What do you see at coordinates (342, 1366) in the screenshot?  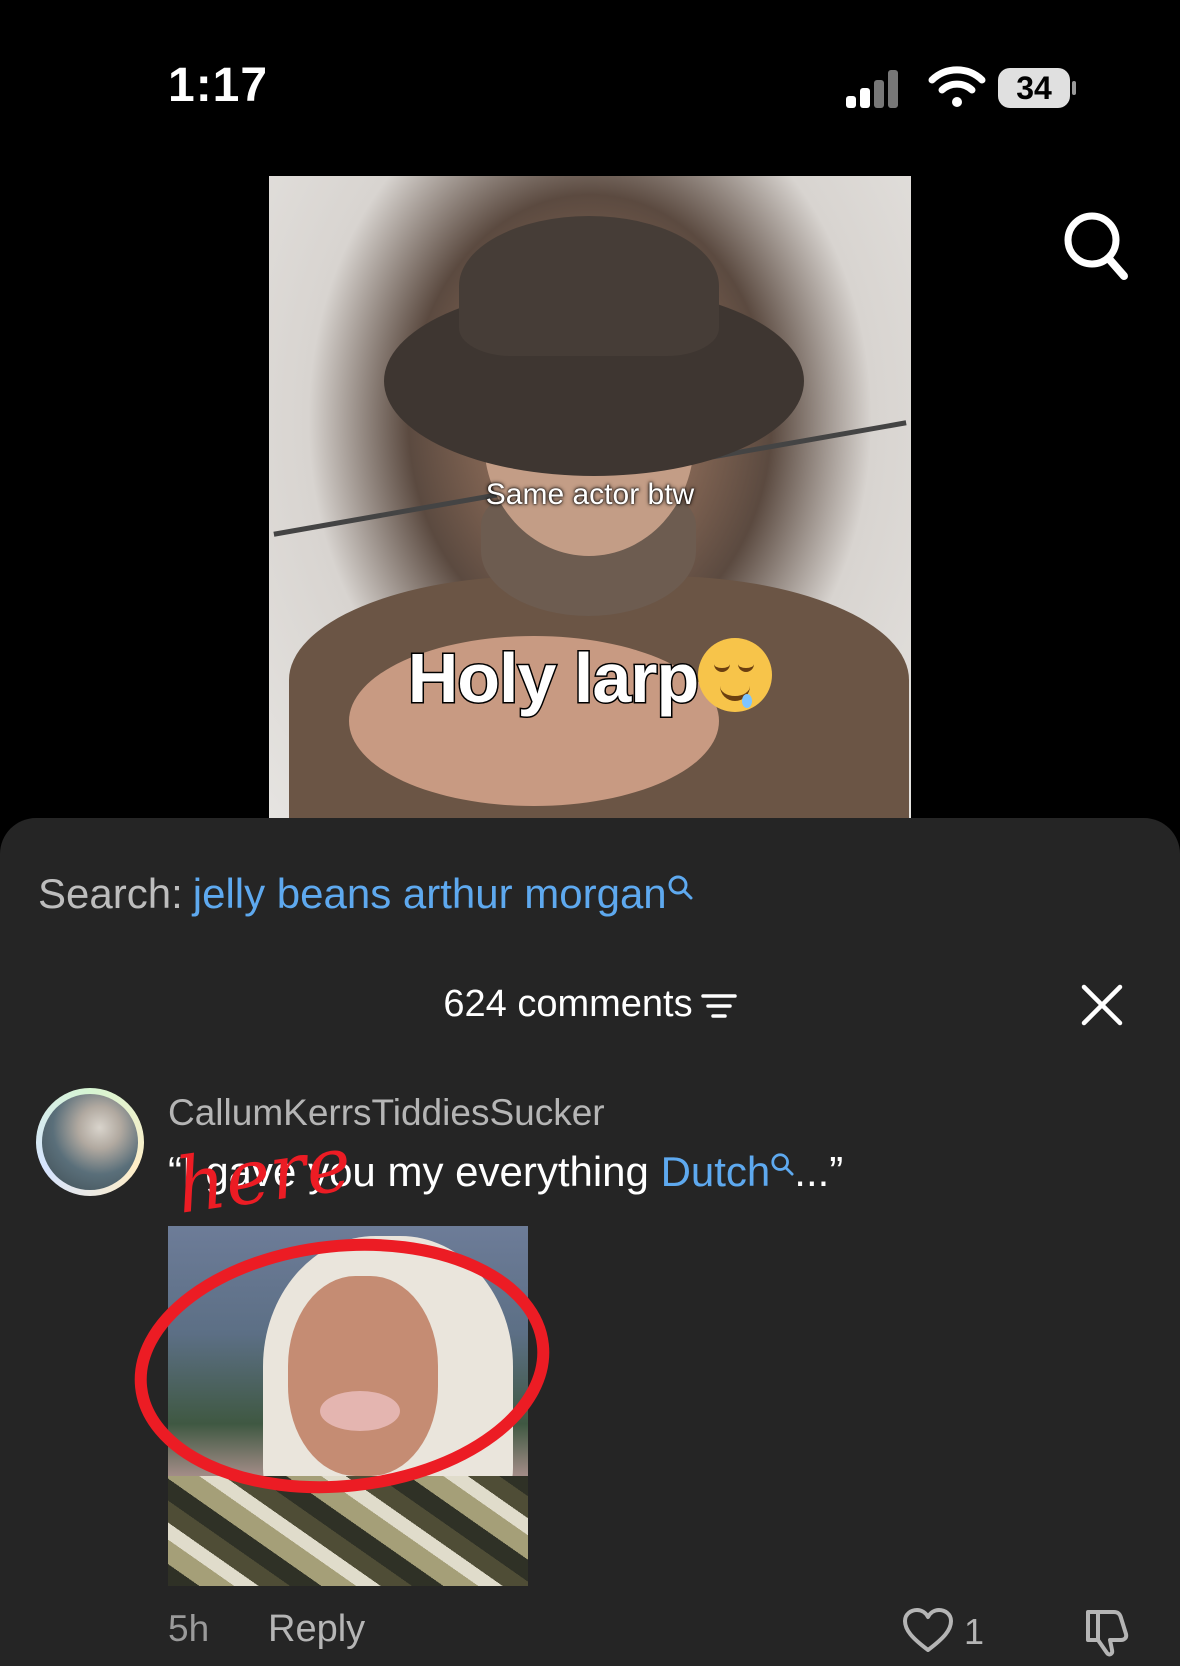 I see `red-circle-annotation` at bounding box center [342, 1366].